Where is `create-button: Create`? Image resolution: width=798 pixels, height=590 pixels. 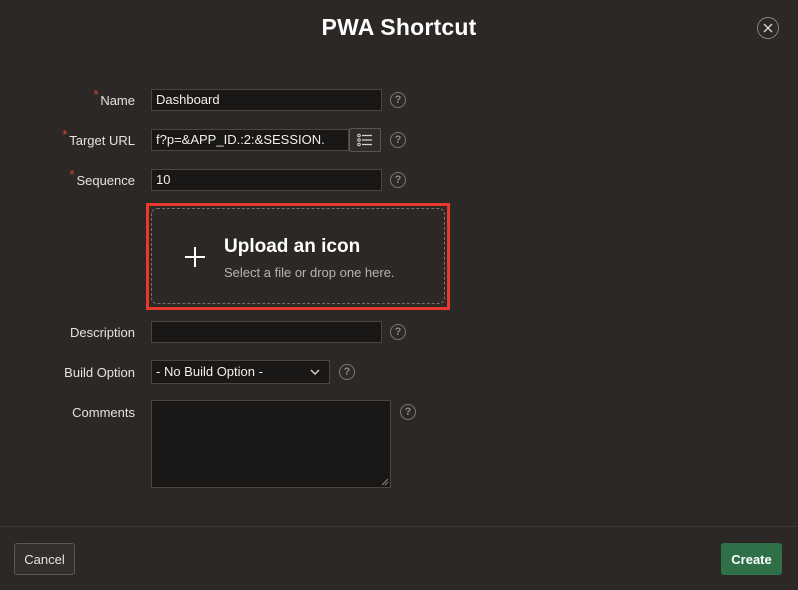
create-button: Create is located at coordinates (751, 559).